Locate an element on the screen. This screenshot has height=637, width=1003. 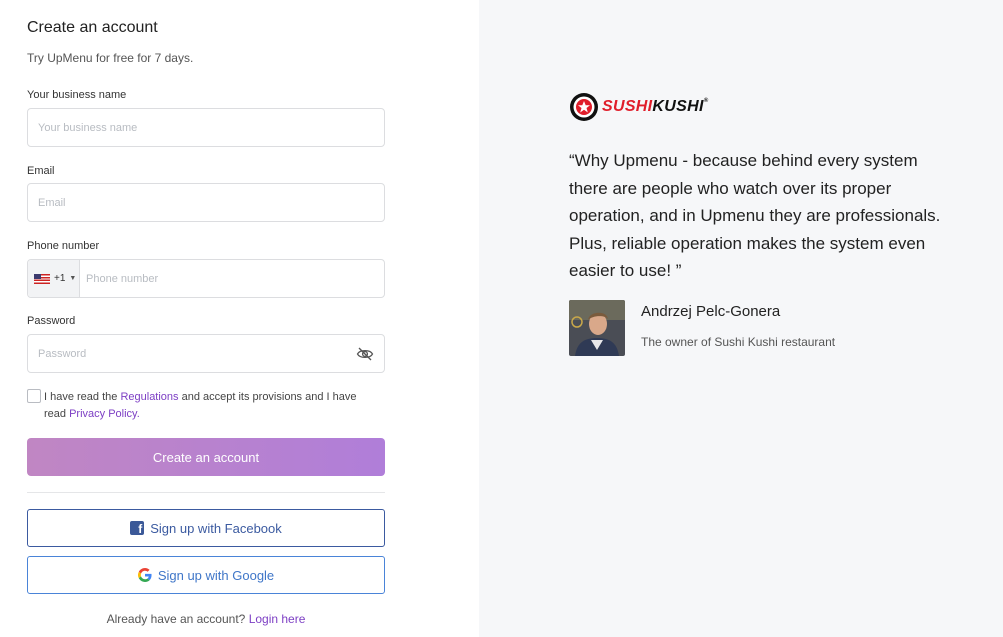
phone-input is located at coordinates (232, 278).